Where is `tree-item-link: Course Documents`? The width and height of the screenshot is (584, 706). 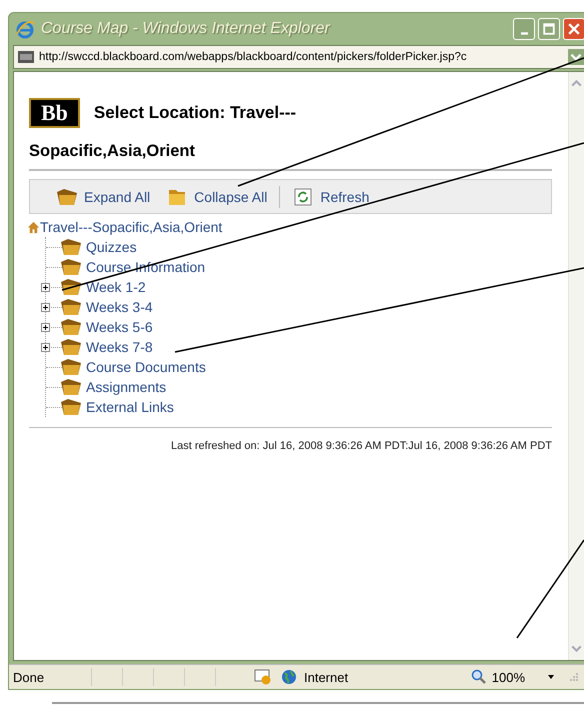 tree-item-link: Course Documents is located at coordinates (146, 367).